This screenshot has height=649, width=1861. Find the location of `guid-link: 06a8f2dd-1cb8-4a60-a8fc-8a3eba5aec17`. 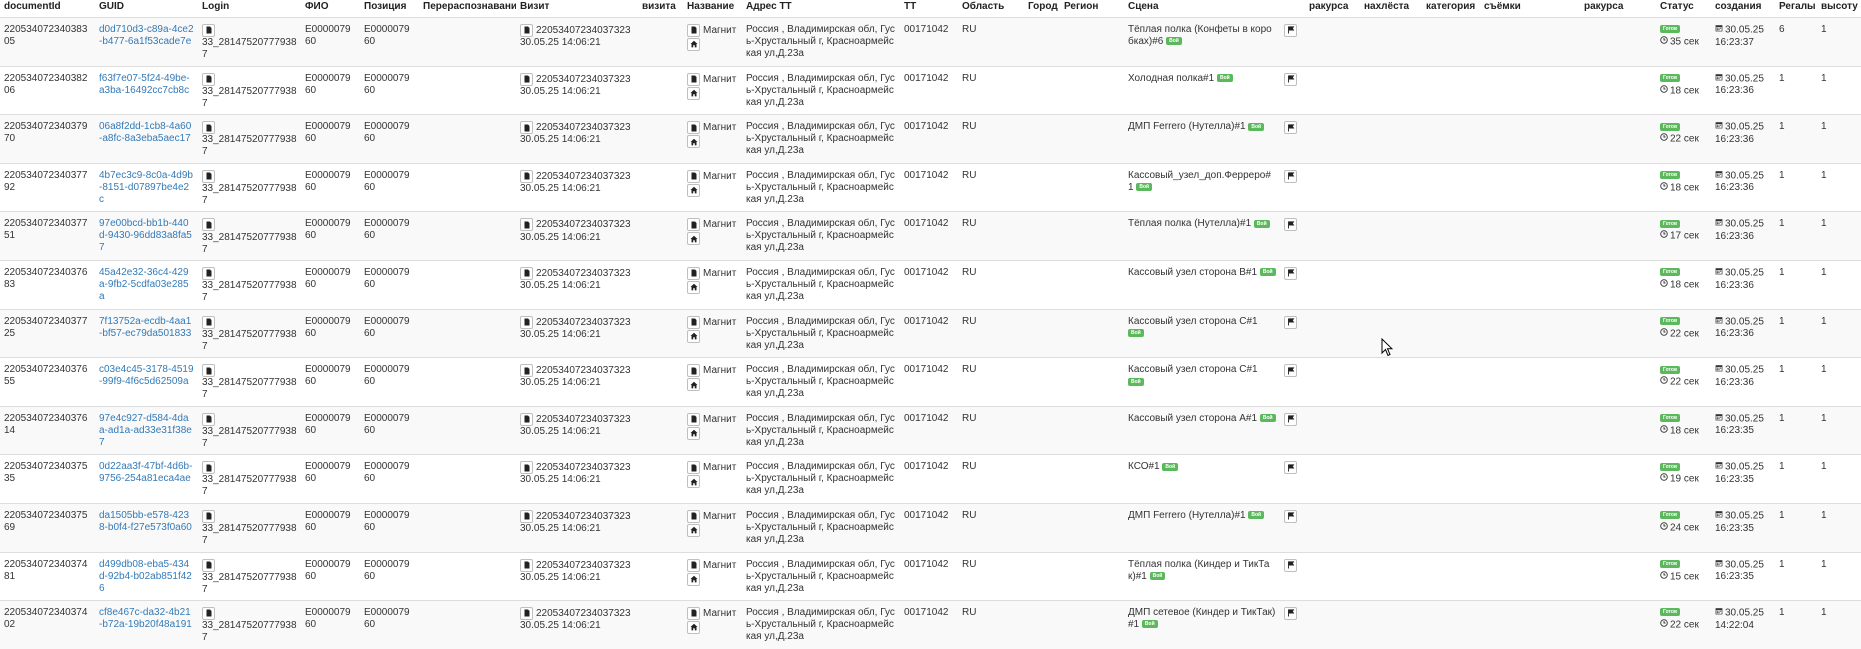

guid-link: 06a8f2dd-1cb8-4a60-a8fc-8a3eba5aec17 is located at coordinates (145, 132).